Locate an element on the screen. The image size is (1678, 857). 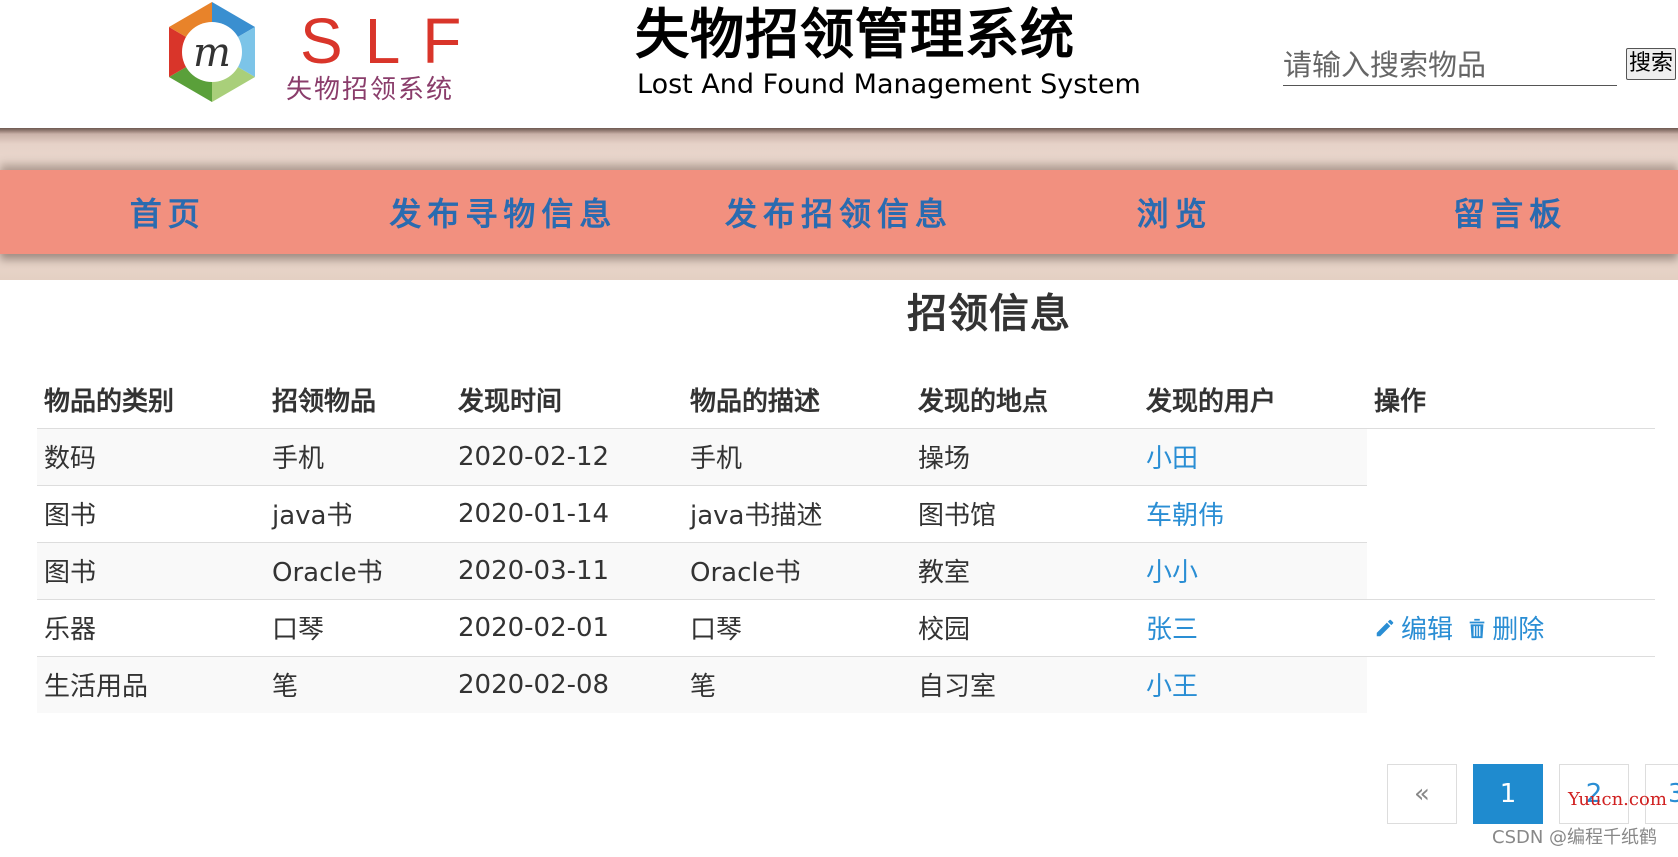
column-header-location: 发现的地点 is located at coordinates (1025, 400).